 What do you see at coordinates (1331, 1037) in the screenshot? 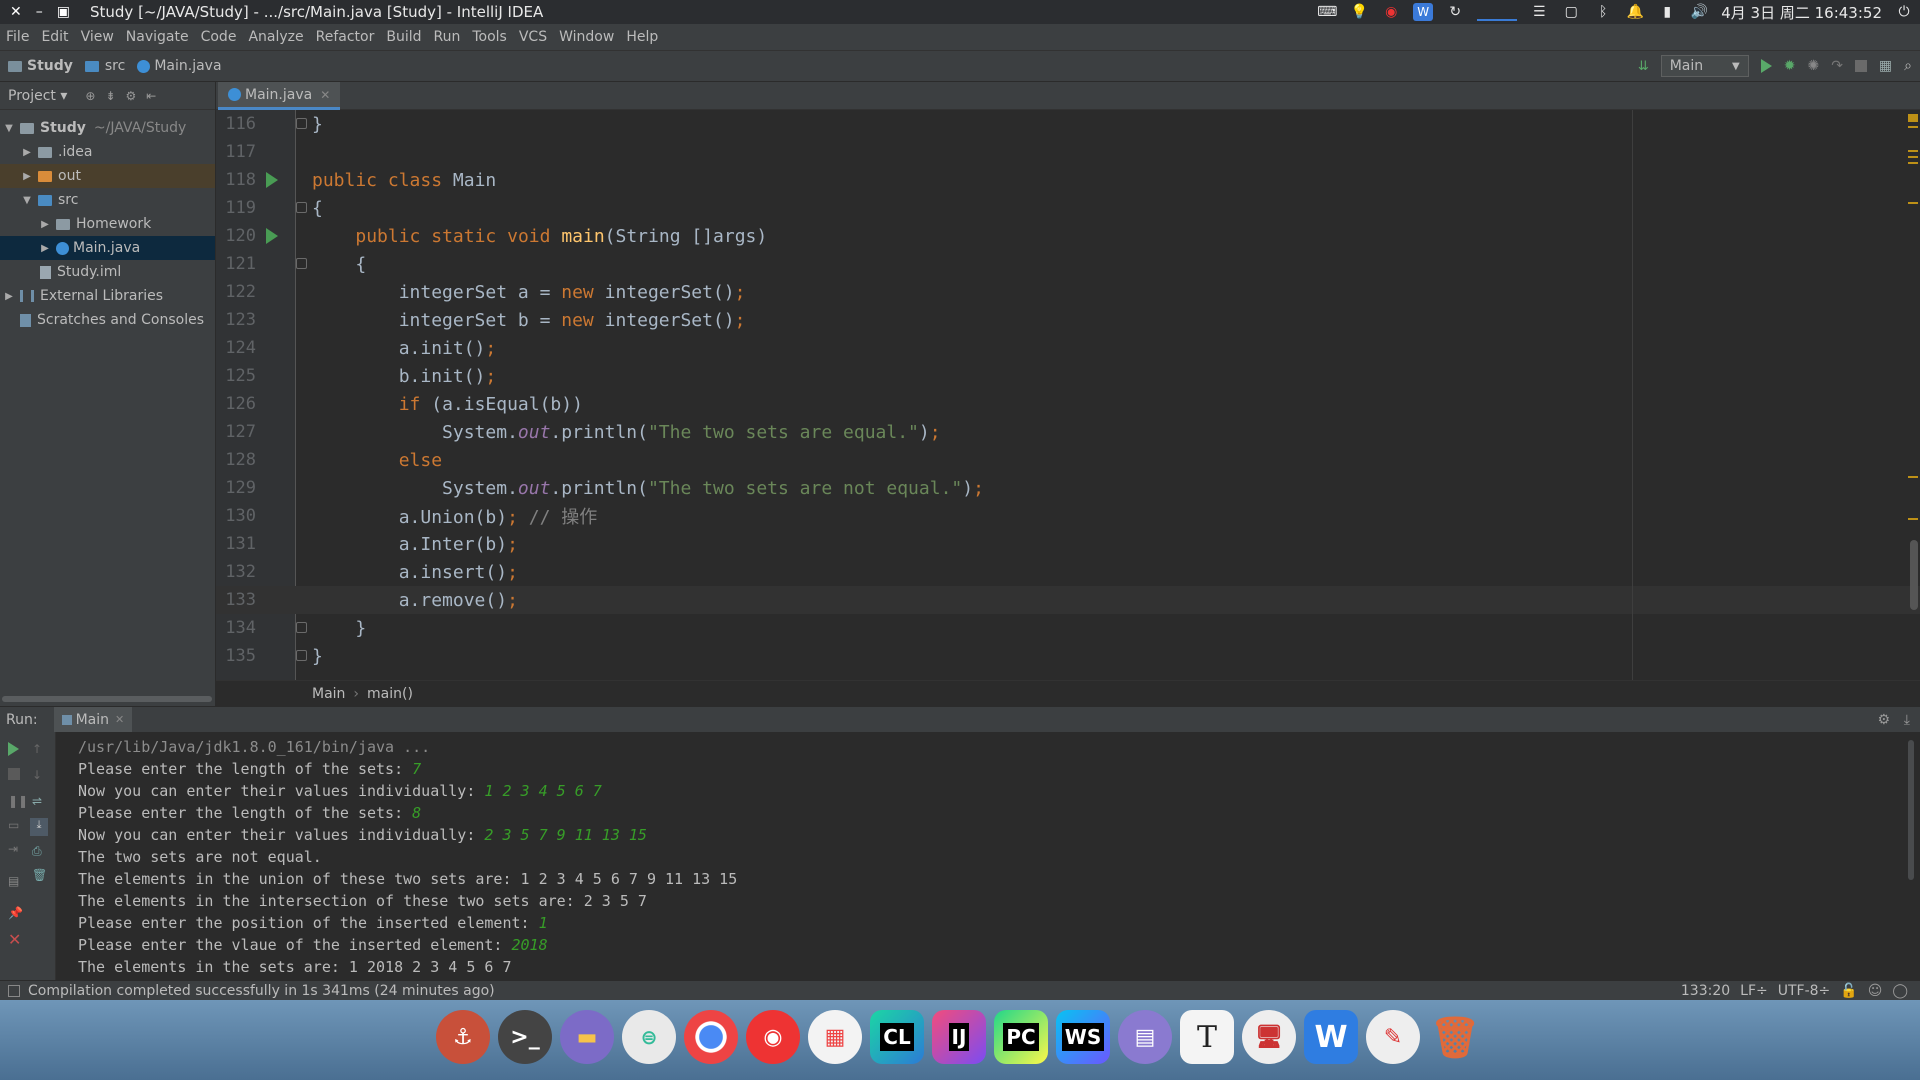
I see `wps-writer-icon: W` at bounding box center [1331, 1037].